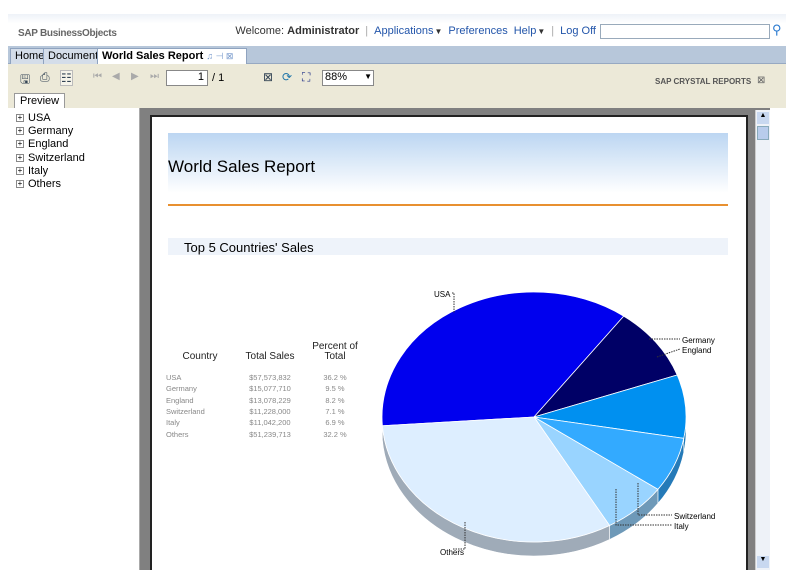  I want to click on pie-label: USA, so click(442, 294).